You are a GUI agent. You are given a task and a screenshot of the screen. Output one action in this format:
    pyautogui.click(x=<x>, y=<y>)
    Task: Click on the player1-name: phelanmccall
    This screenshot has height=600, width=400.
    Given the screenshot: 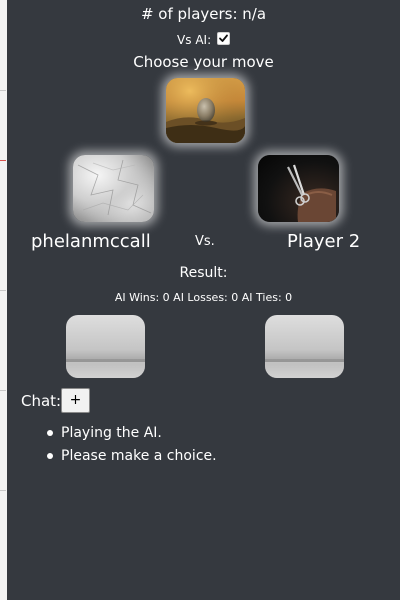 What is the action you would take?
    pyautogui.click(x=91, y=241)
    